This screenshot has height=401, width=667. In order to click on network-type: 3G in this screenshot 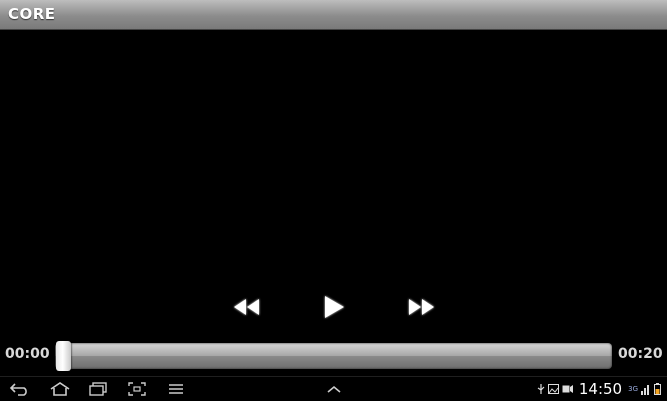, I will do `click(633, 388)`.